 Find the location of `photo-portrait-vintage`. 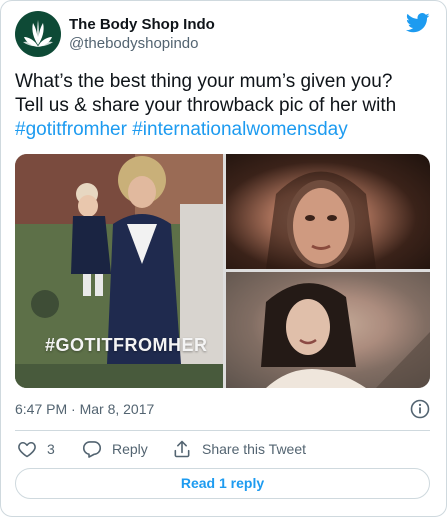

photo-portrait-vintage is located at coordinates (328, 330).